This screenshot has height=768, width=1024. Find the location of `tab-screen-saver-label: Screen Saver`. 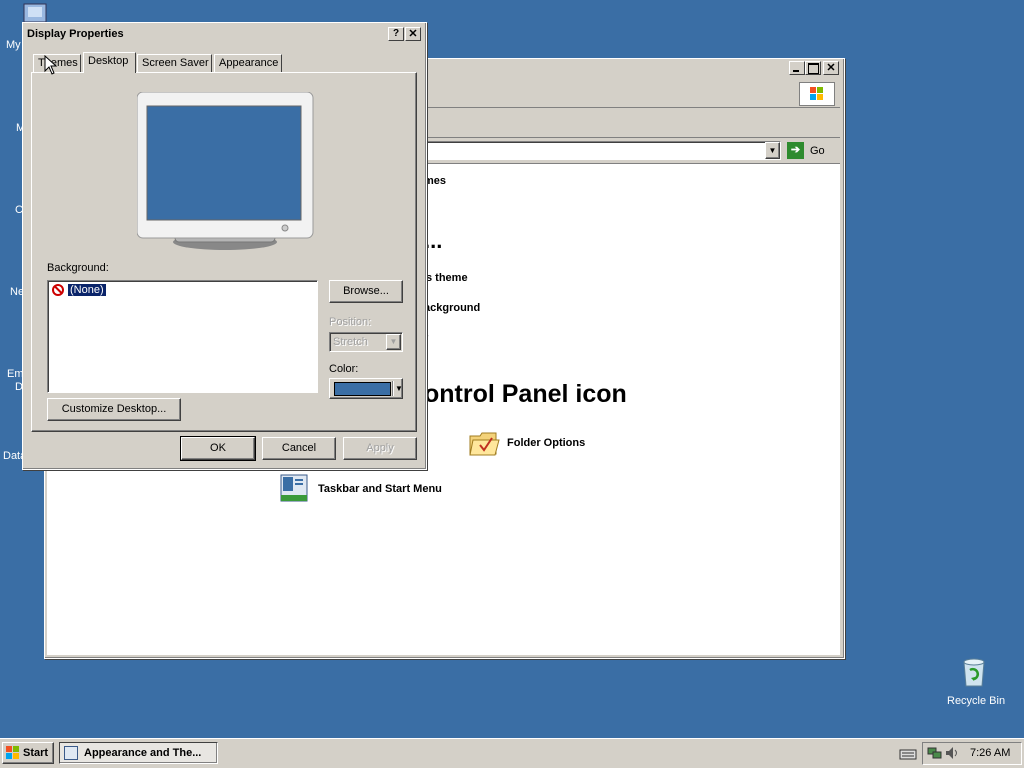

tab-screen-saver-label: Screen Saver is located at coordinates (175, 63).